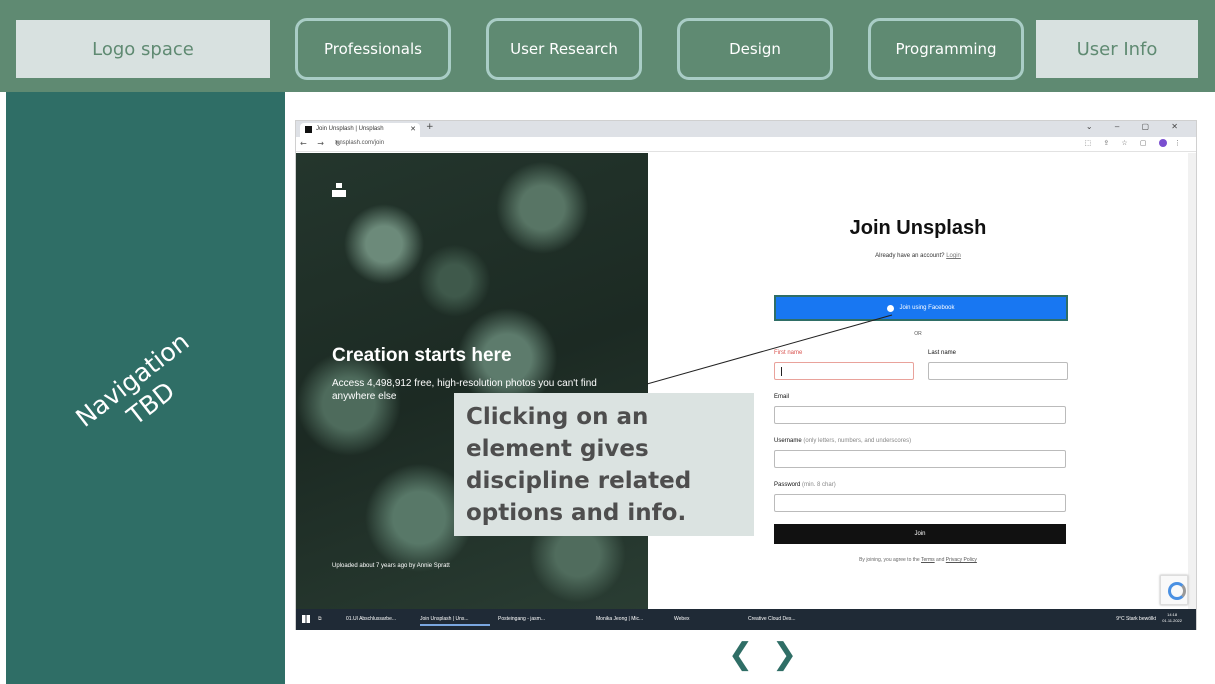  I want to click on first-name-field, so click(844, 371).